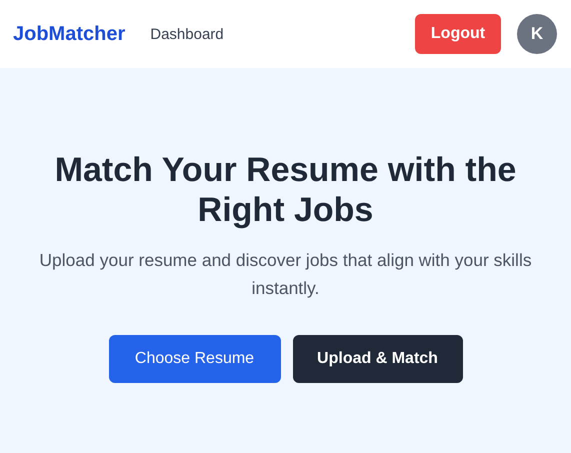 The height and width of the screenshot is (453, 571). I want to click on hero-subtitle: Upload your resume and discover jobs that align with your skills instantly., so click(285, 274).